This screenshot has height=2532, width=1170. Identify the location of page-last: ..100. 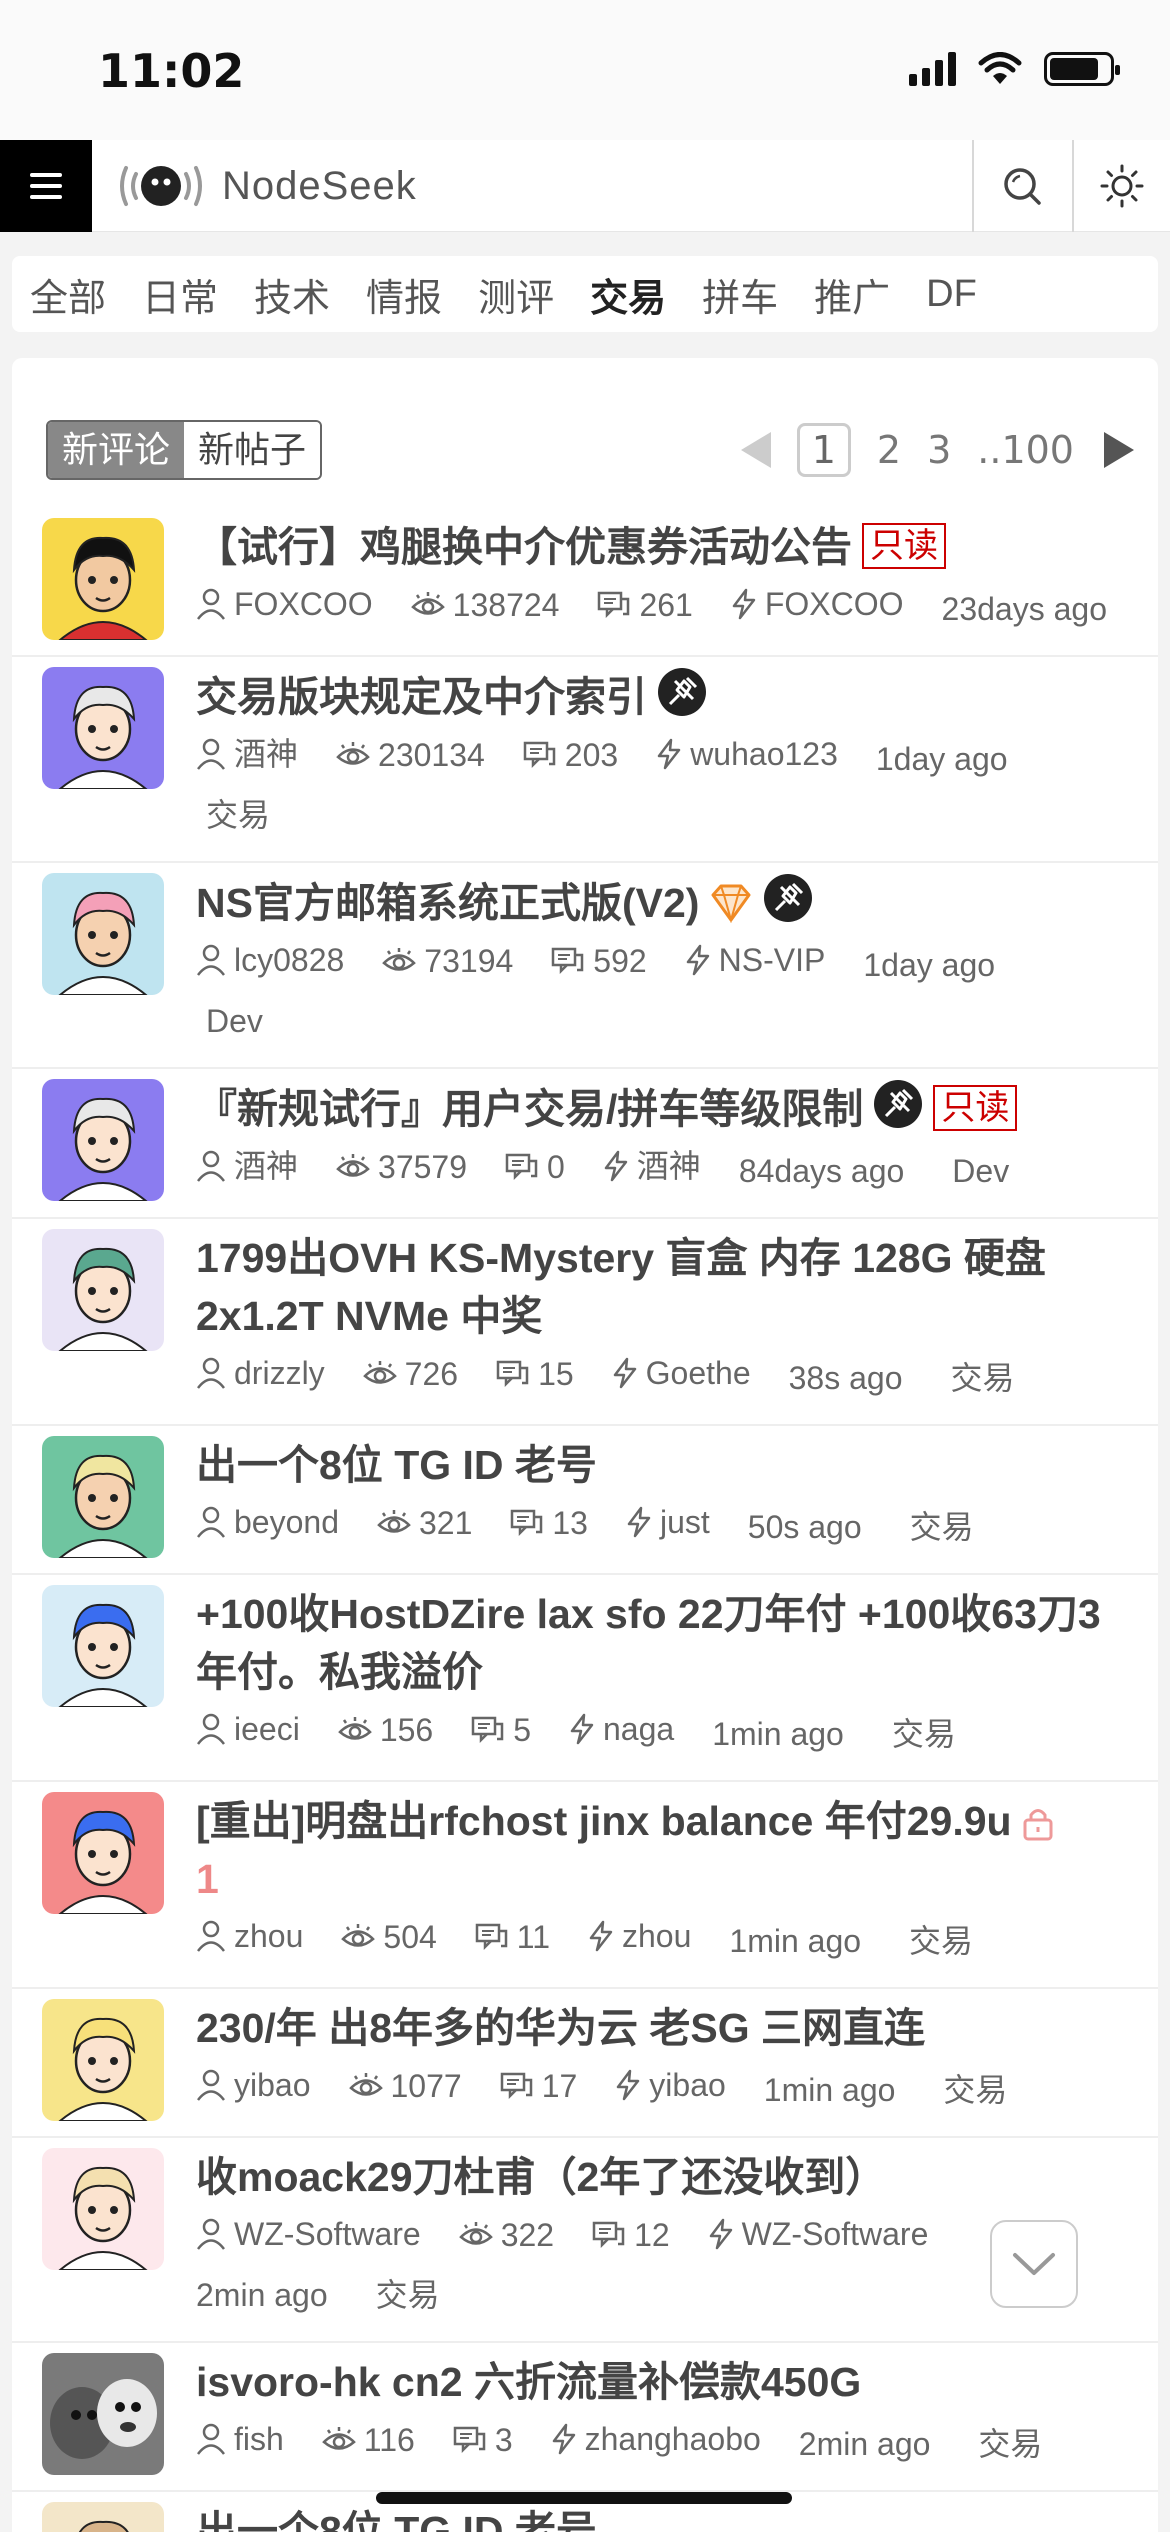
(1025, 450).